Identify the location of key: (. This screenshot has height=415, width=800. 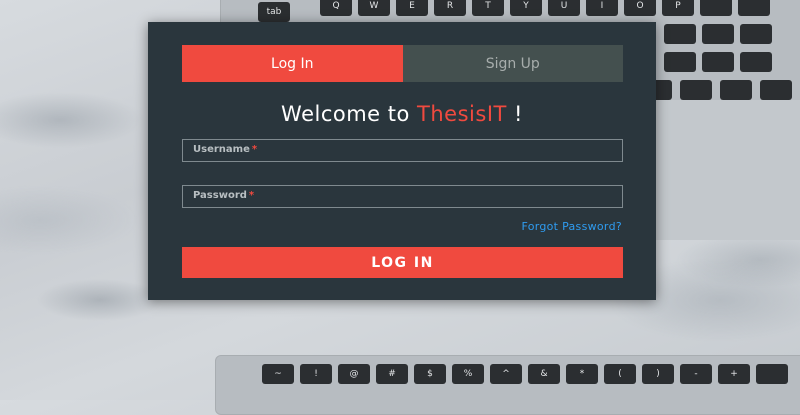
(620, 374).